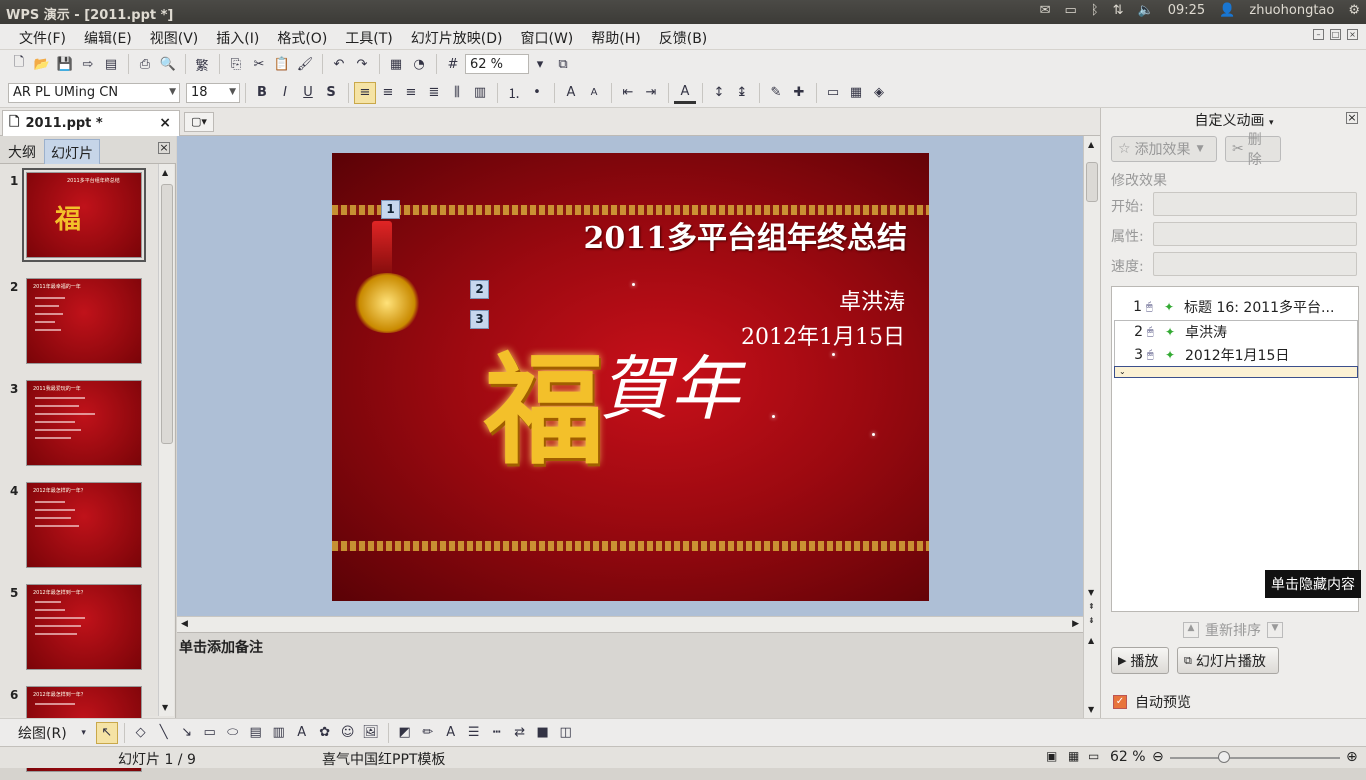 This screenshot has height=780, width=1366. Describe the element at coordinates (1255, 204) in the screenshot. I see `start-select` at that location.